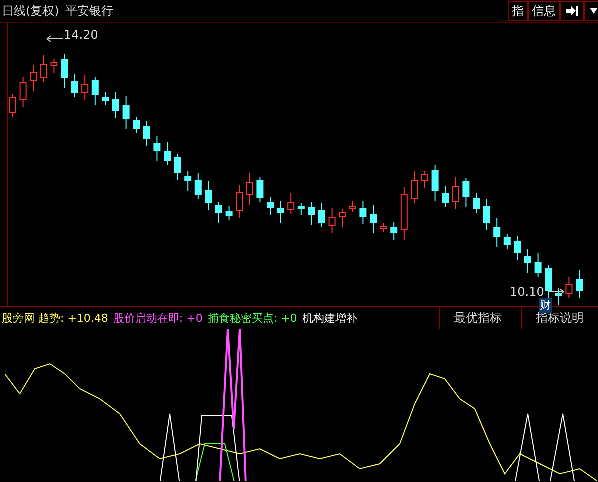 This screenshot has width=598, height=482. I want to click on high-price-label: 14.20, so click(81, 35).